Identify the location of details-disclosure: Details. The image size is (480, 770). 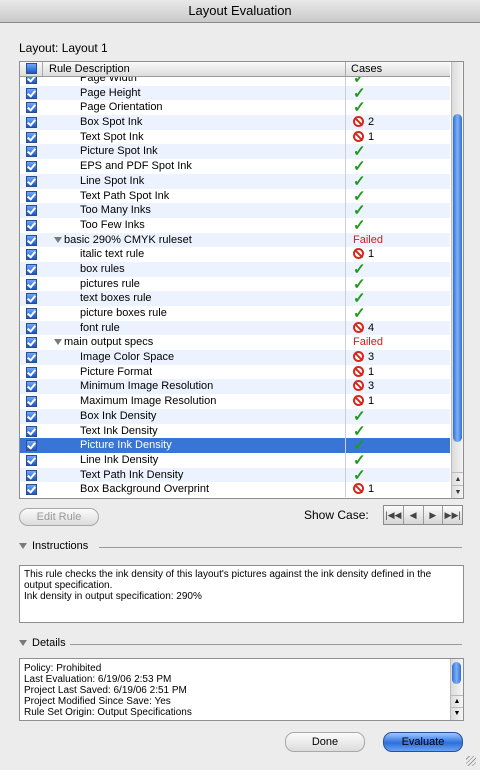
(42, 643).